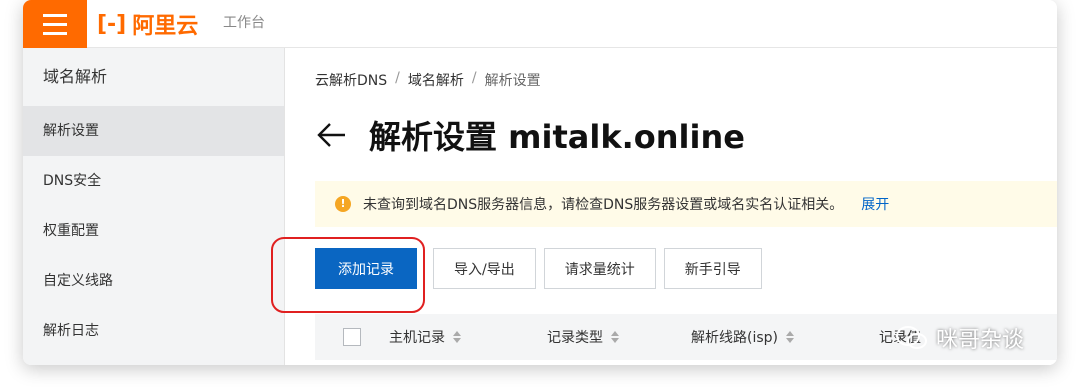  I want to click on breadcrumb-item-domain: 域名解析, so click(436, 80).